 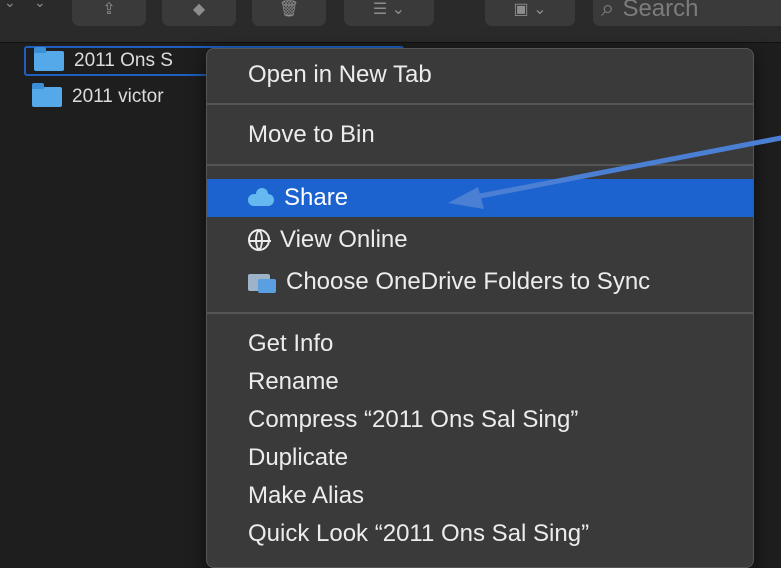 What do you see at coordinates (344, 239) in the screenshot?
I see `menu-item-label: View Online` at bounding box center [344, 239].